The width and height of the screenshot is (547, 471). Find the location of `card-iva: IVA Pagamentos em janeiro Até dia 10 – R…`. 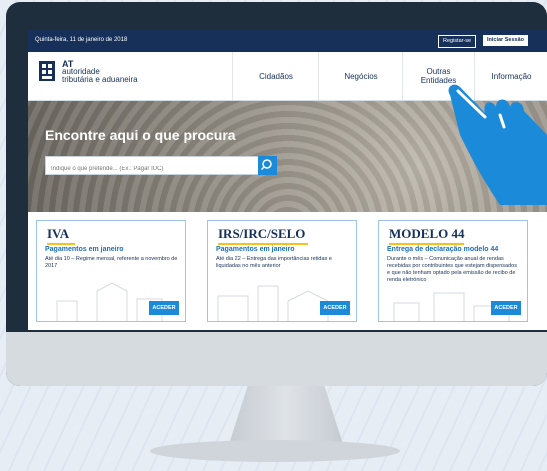

card-iva: IVA Pagamentos em janeiro Até dia 10 – R… is located at coordinates (111, 271).